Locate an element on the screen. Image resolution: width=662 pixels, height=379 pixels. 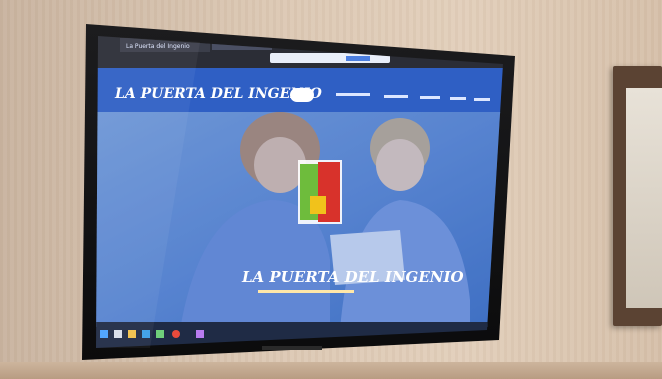
chrome-icon is located at coordinates (176, 334).